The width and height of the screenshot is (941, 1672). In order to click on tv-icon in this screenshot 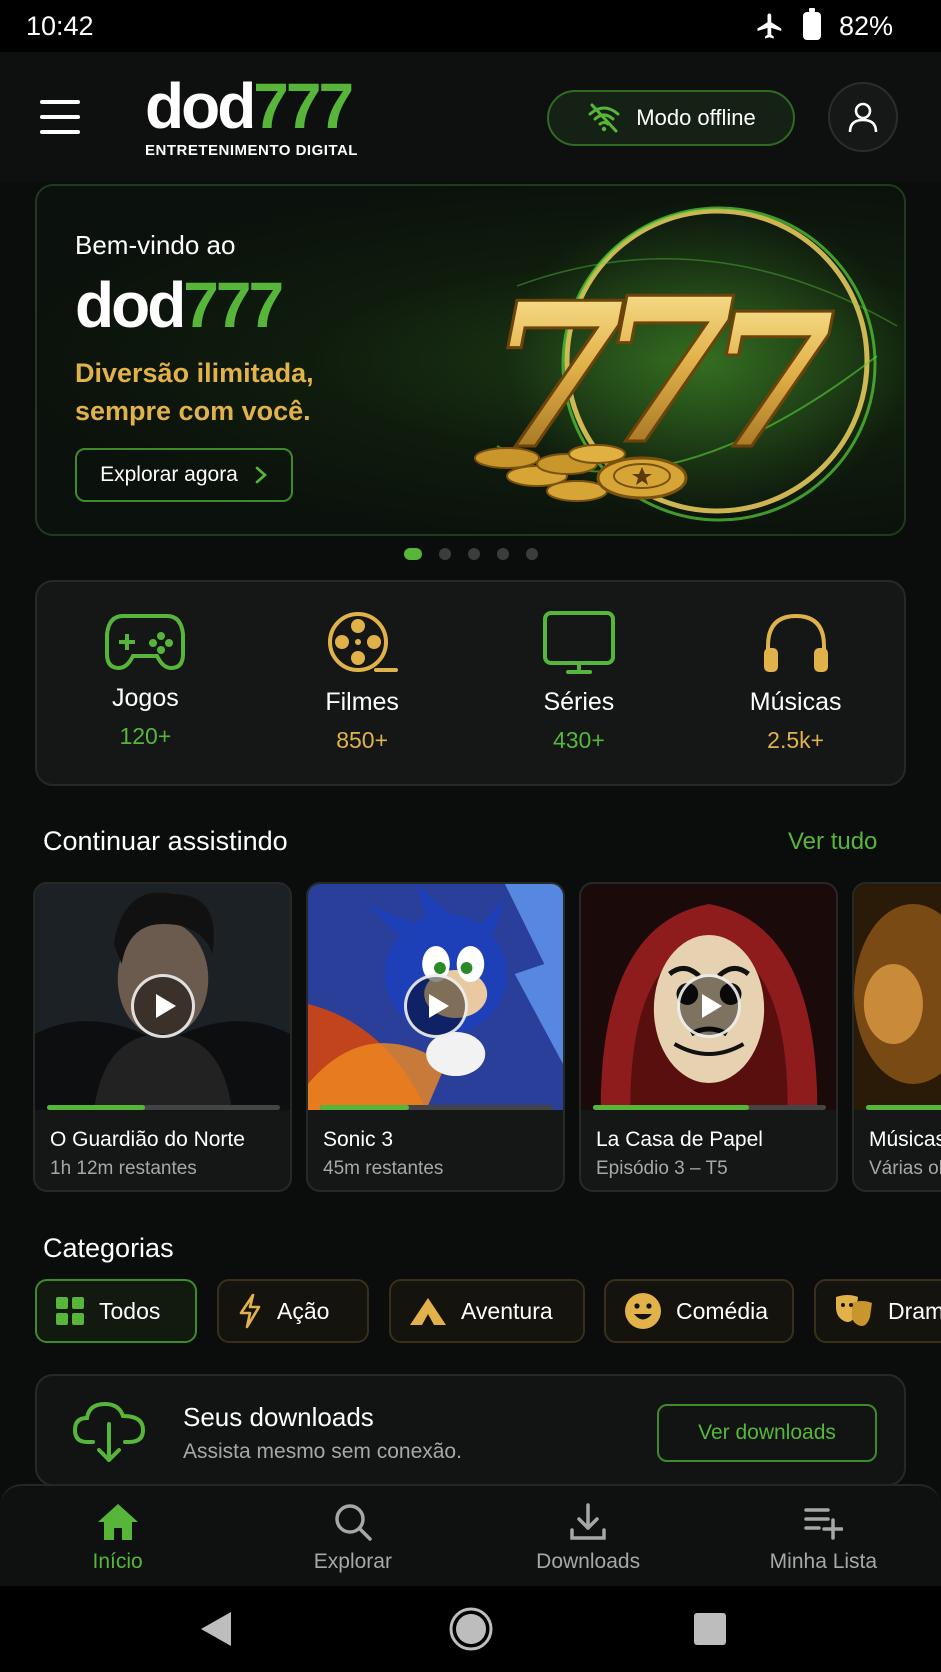, I will do `click(578, 642)`.